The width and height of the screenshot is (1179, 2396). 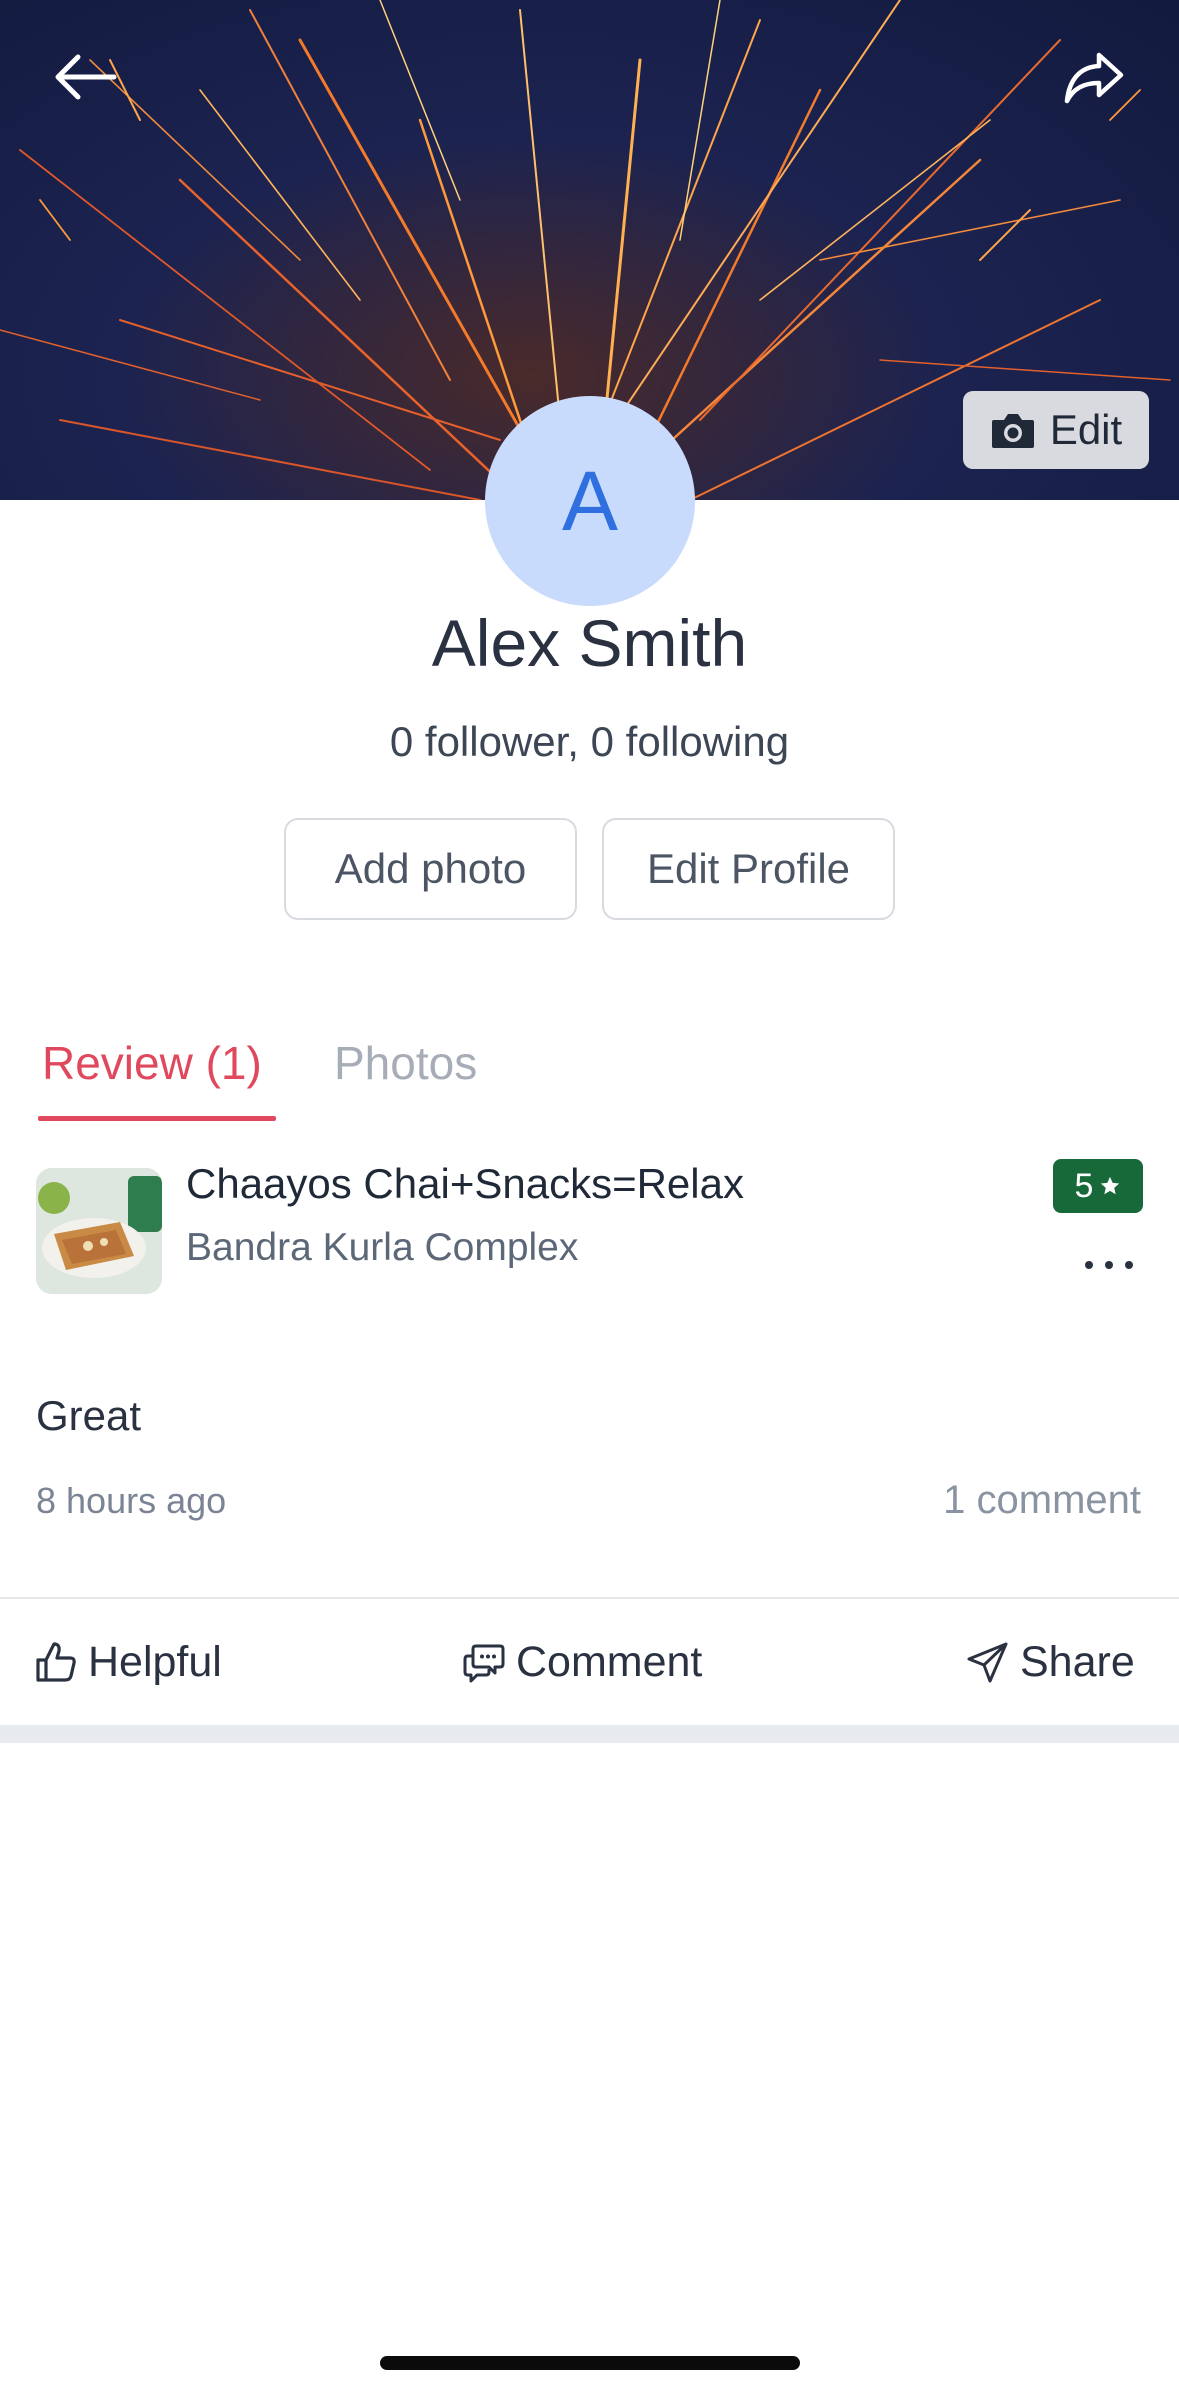 I want to click on share-profile-button, so click(x=1094, y=77).